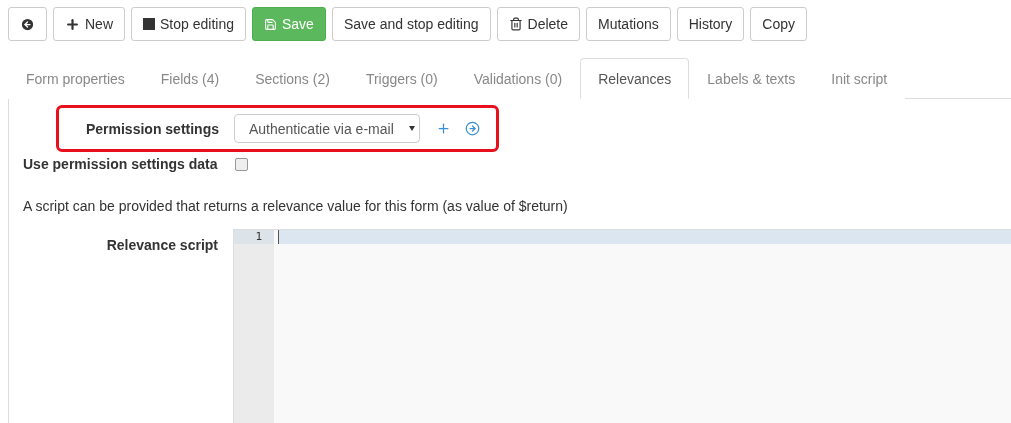 This screenshot has width=1011, height=423. What do you see at coordinates (89, 24) in the screenshot?
I see `toolbar-button: New` at bounding box center [89, 24].